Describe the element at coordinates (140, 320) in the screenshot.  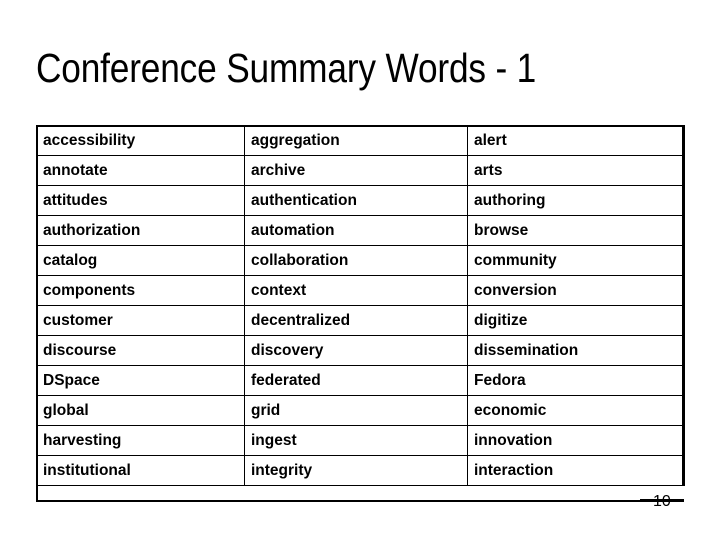
I see `table-cell: customer` at that location.